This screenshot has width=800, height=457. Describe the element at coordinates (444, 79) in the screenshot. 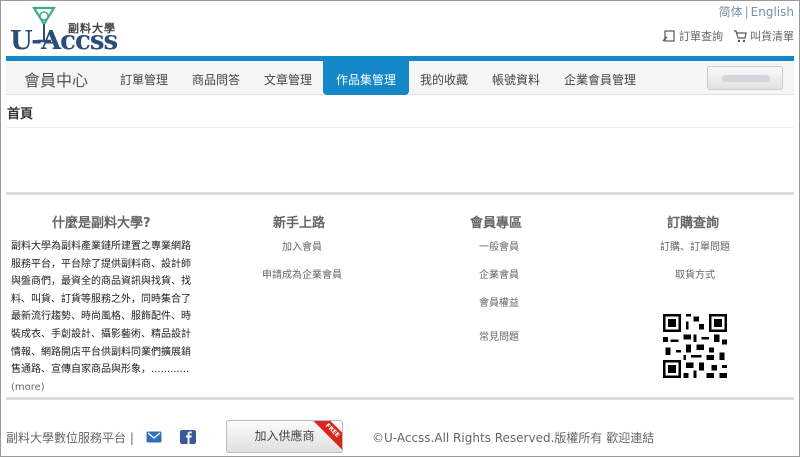

I see `nav-my-favorites: 我的收藏` at that location.